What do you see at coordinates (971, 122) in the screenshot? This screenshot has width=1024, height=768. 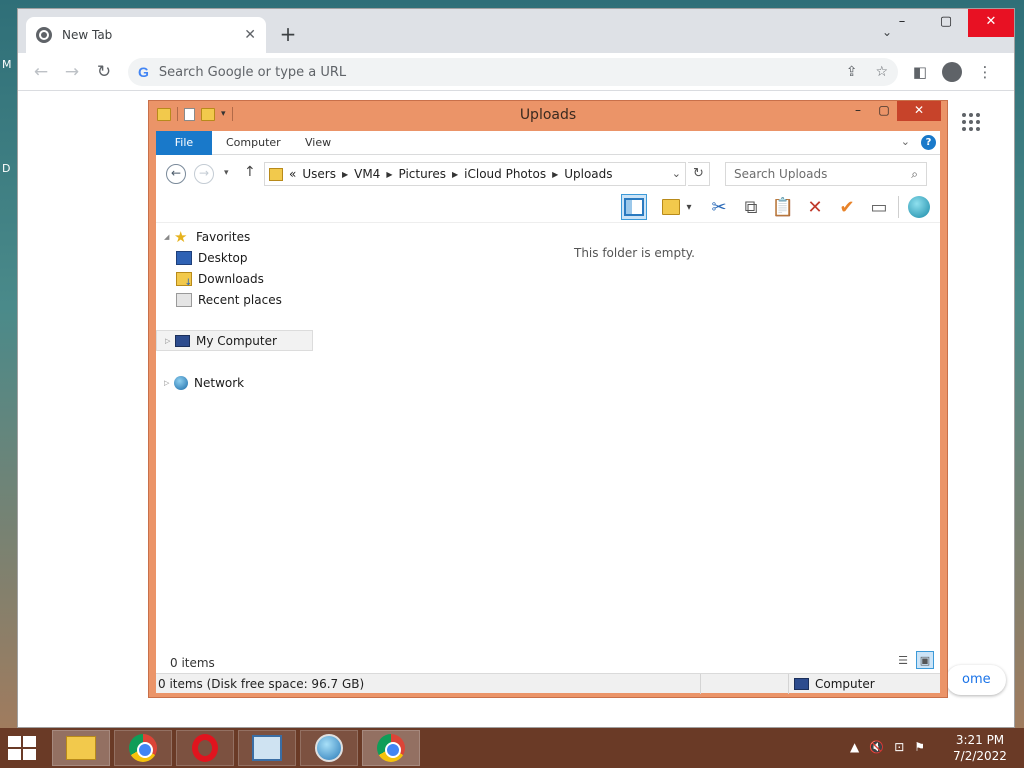 I see `google-apps-icon` at bounding box center [971, 122].